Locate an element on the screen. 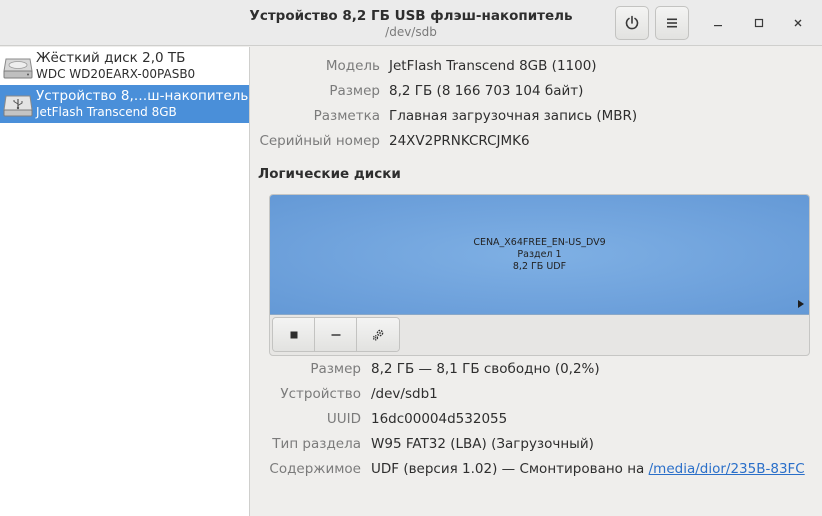 The height and width of the screenshot is (516, 822). partition-type-value: W95 FAT32 (LBA) (Загрузочный) is located at coordinates (482, 444).